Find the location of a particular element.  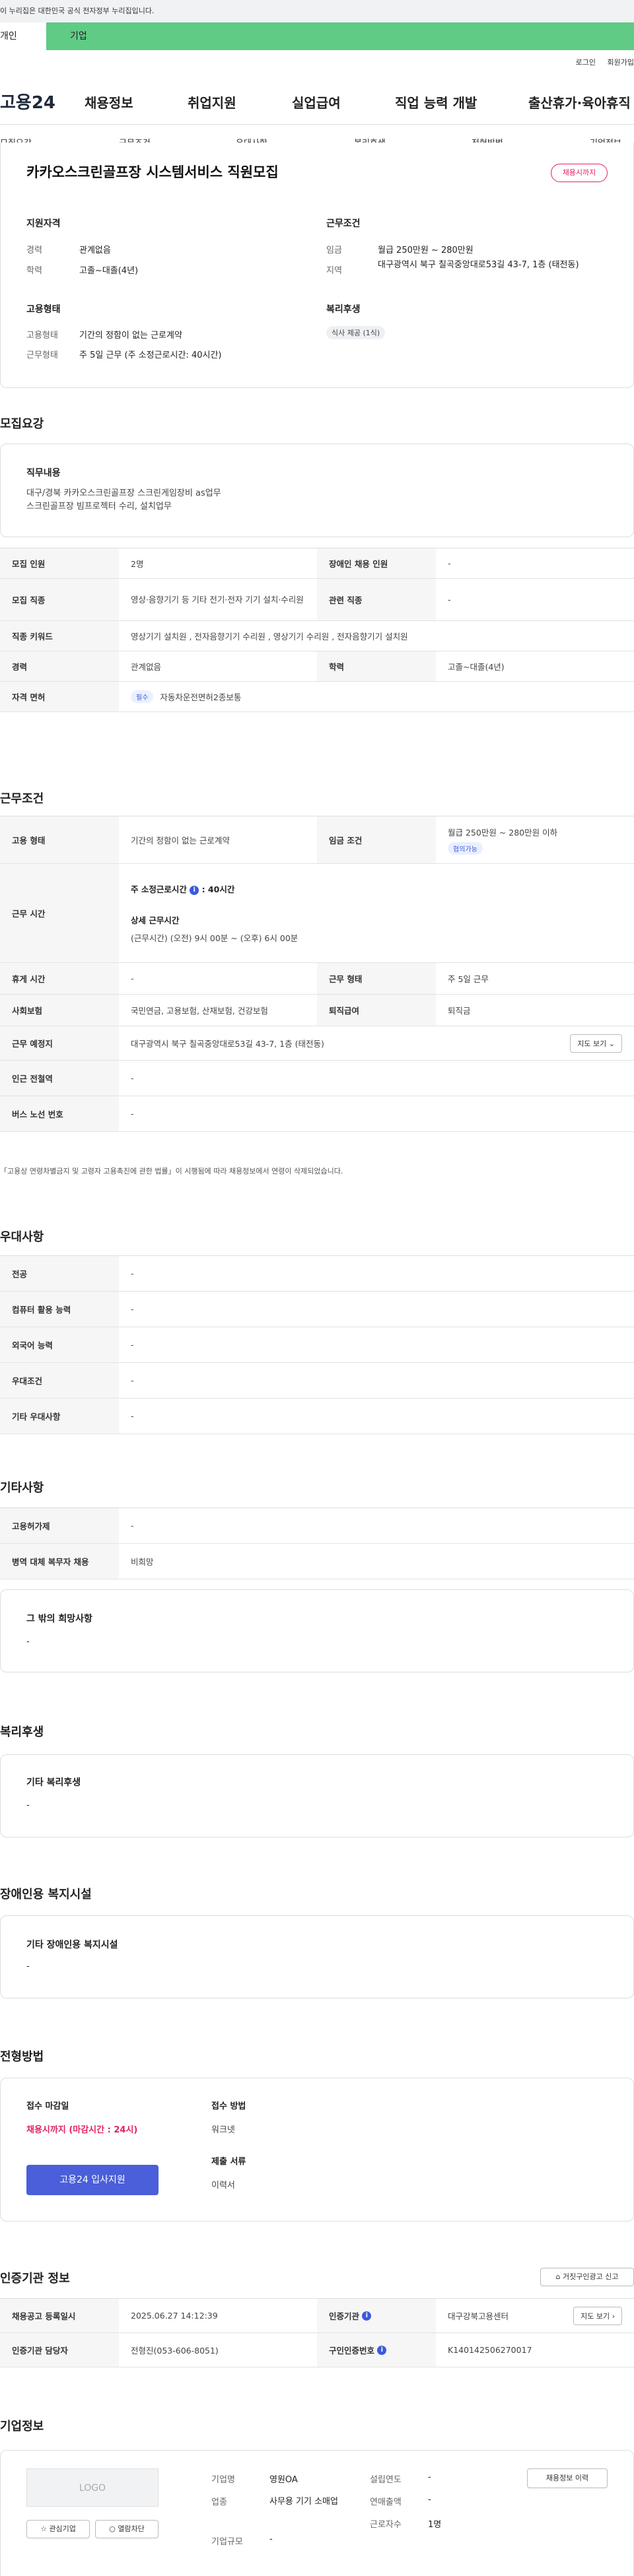

table-row: 사회보험 국민연금, 고용보험, 산재보험, 건강보험 퇴직급여 퇴직금 is located at coordinates (317, 1010).